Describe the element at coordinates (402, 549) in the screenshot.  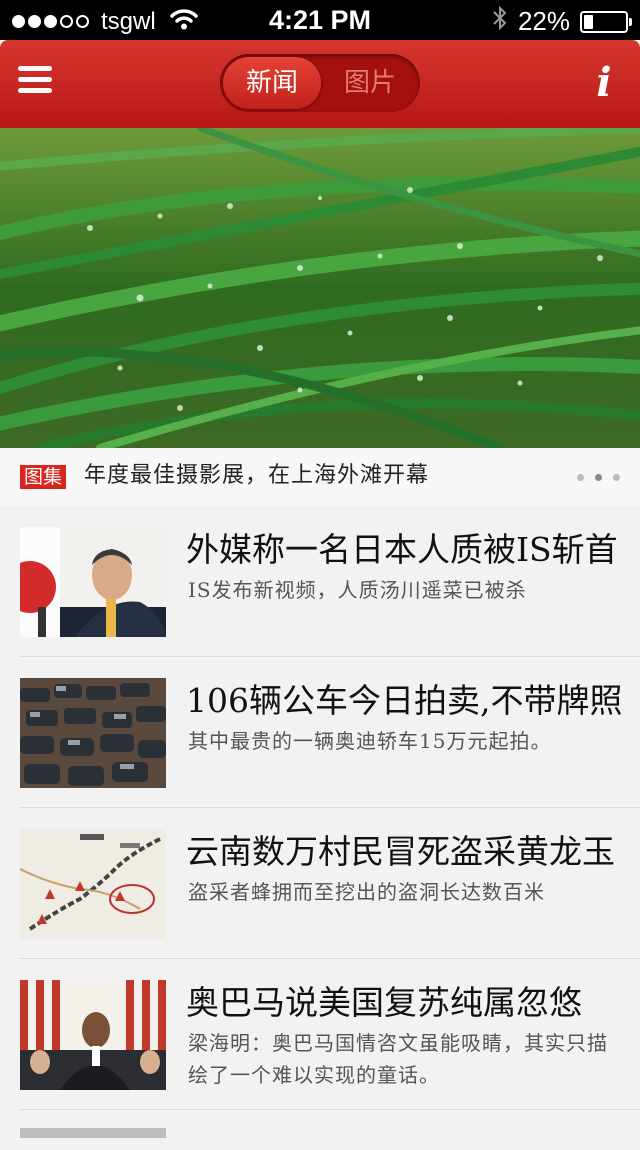
I see `news-title: 外媒称一名日本人质被IS斩首` at that location.